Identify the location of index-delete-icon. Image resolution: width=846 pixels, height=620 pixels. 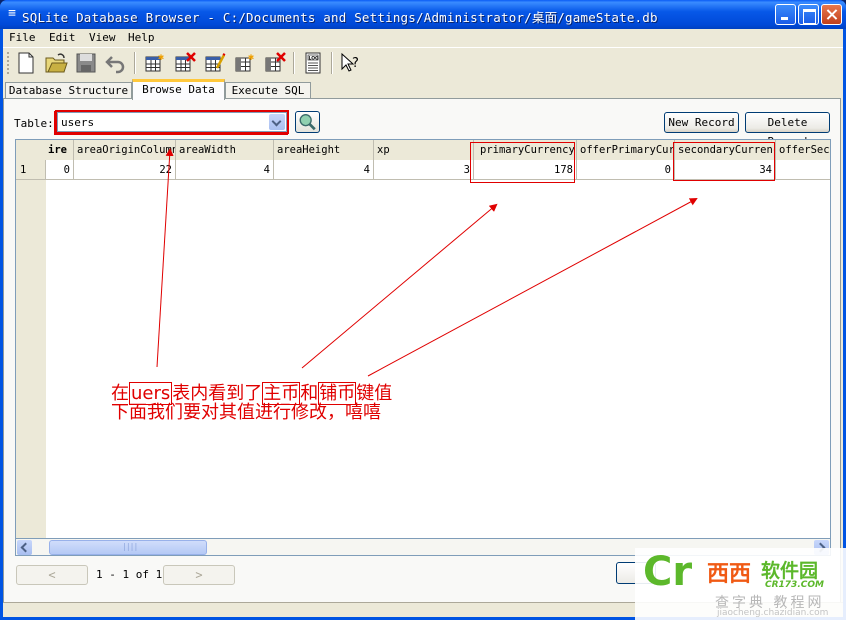
(275, 62).